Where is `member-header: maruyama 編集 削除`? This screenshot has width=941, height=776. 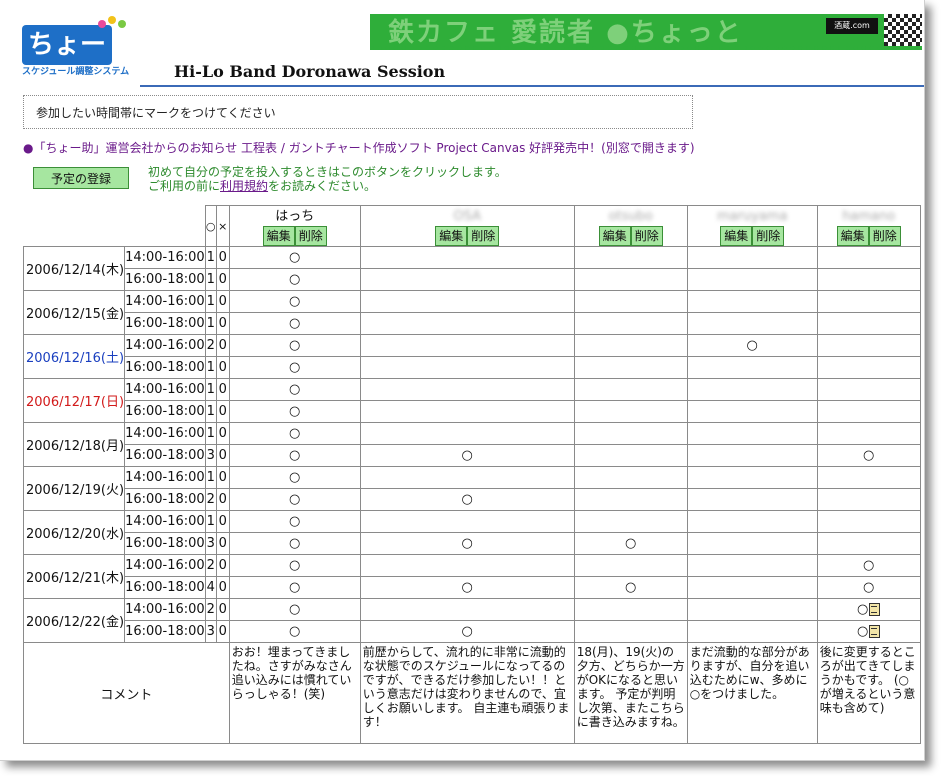 member-header: maruyama 編集 削除 is located at coordinates (752, 226).